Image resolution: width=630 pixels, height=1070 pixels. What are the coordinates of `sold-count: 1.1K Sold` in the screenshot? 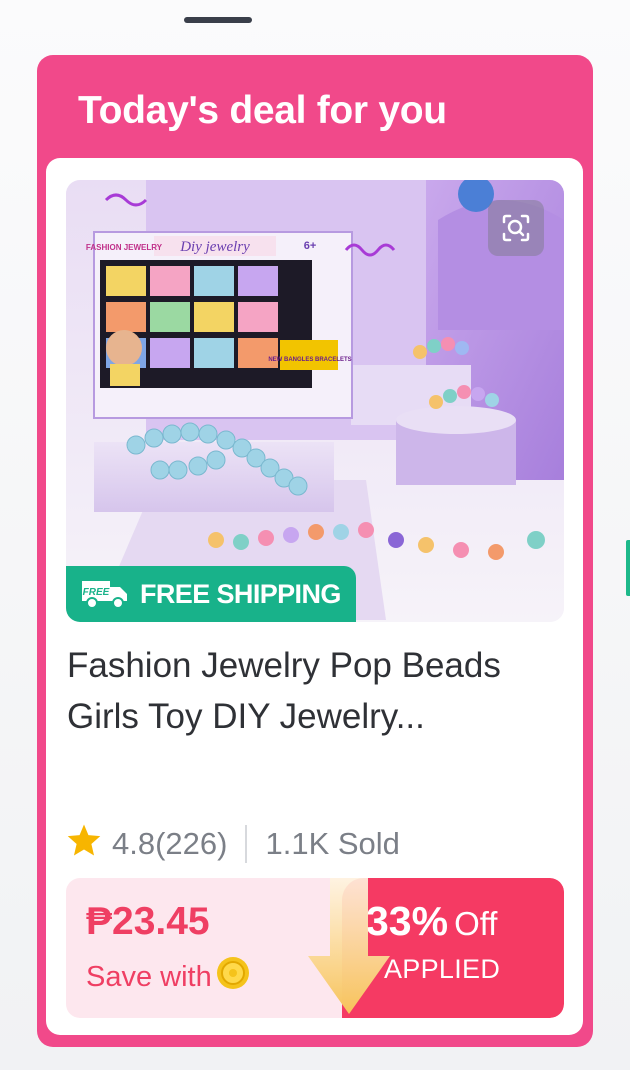 It's located at (332, 843).